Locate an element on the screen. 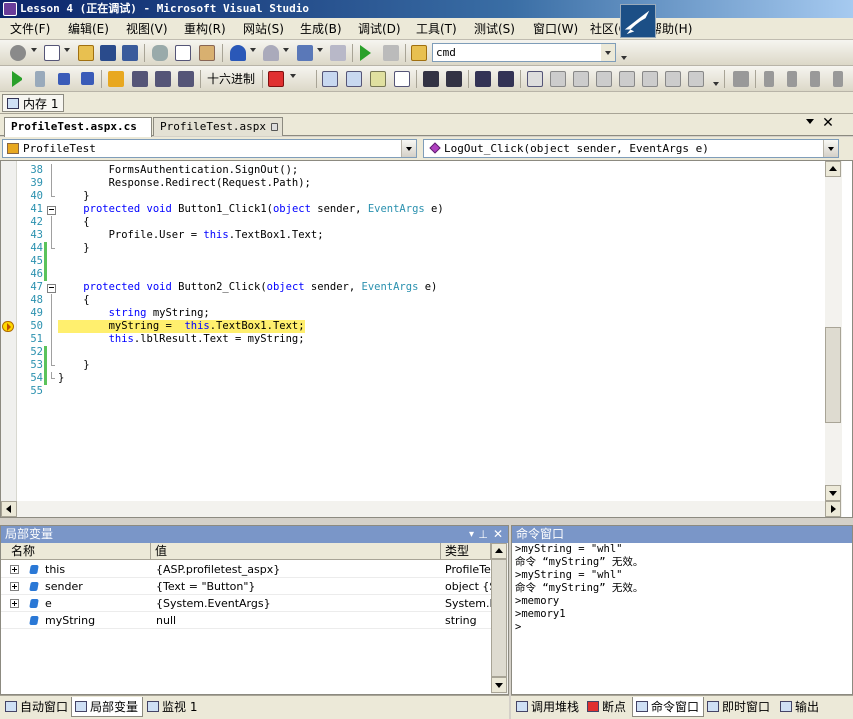  class-combo-arrow is located at coordinates (408, 148).